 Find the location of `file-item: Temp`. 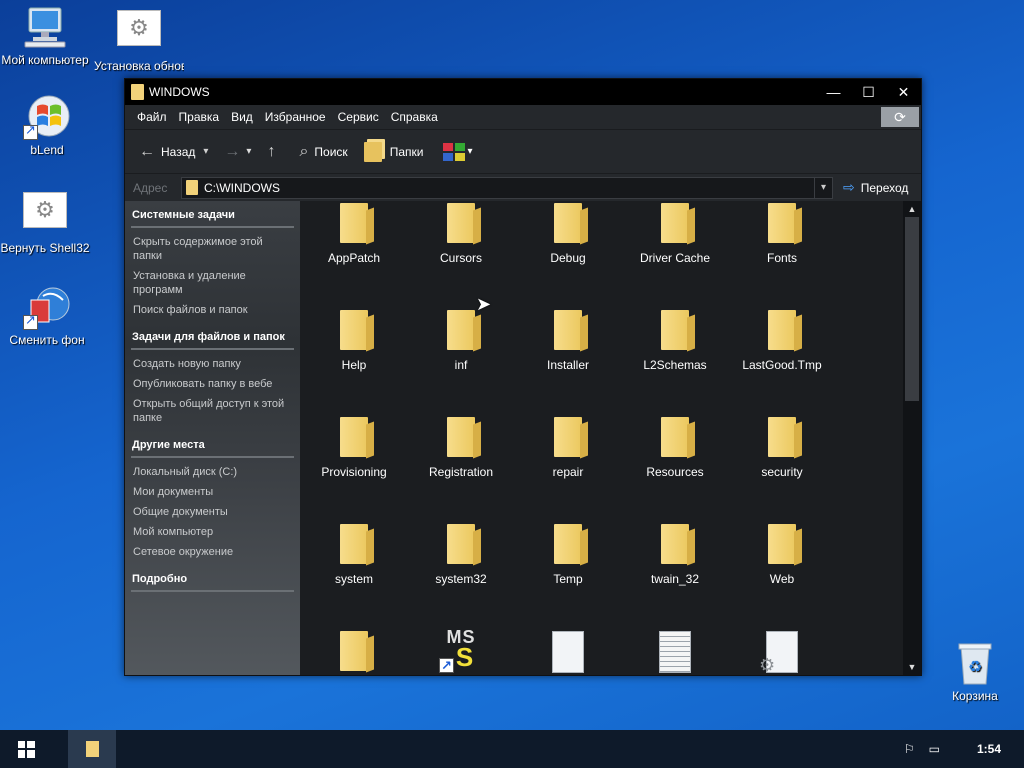

file-item: Temp is located at coordinates (568, 555).